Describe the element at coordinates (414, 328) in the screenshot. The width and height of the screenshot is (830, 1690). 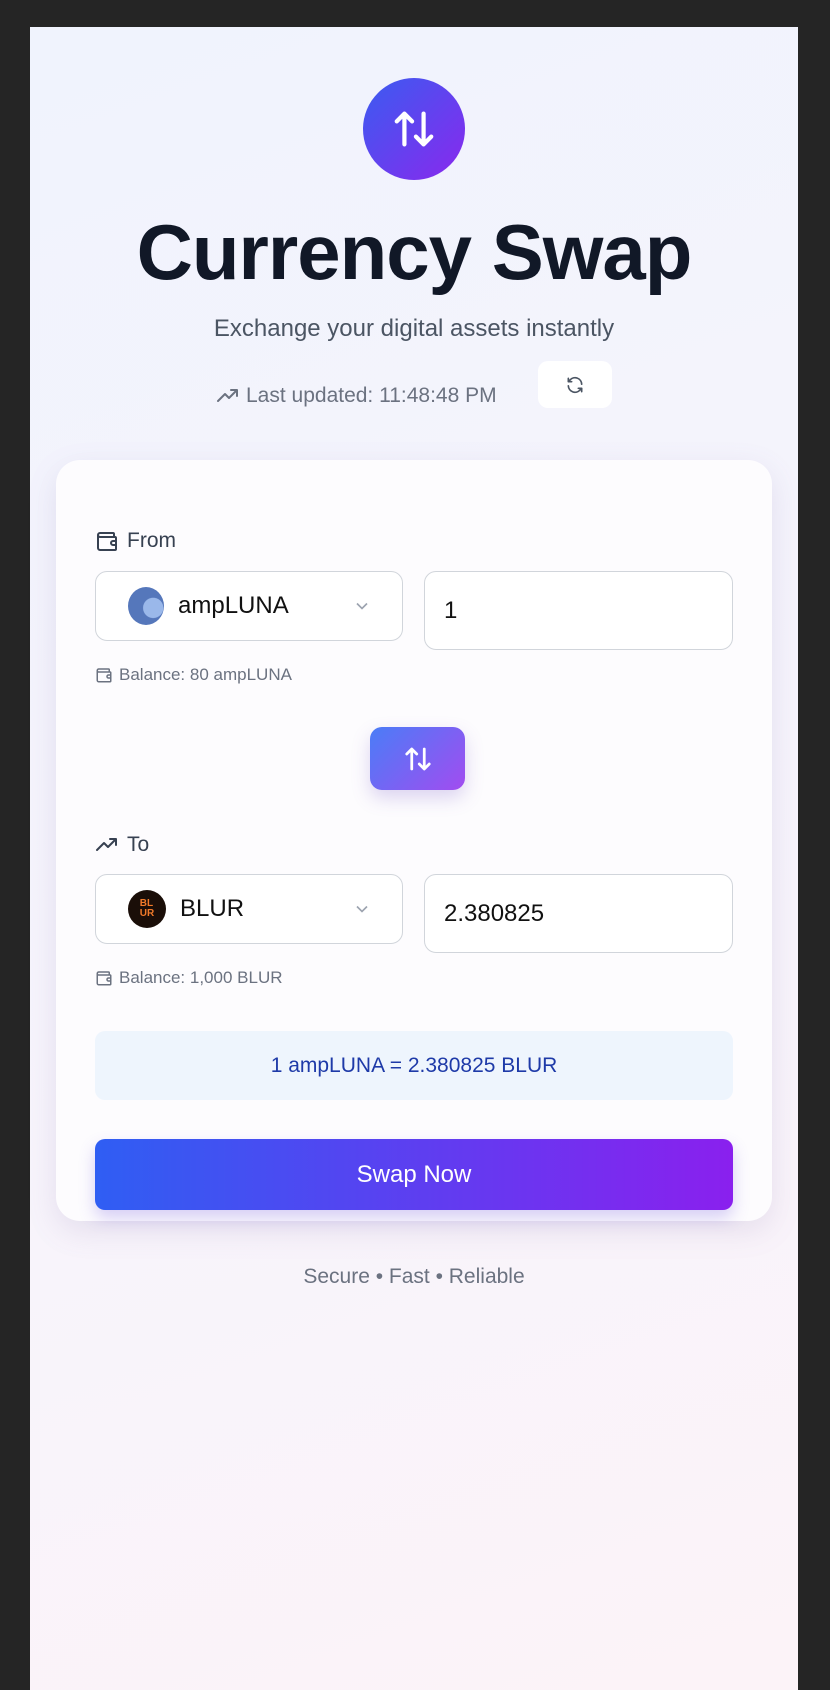
I see `page-subtitle: Exchange your digital assets instantly` at that location.